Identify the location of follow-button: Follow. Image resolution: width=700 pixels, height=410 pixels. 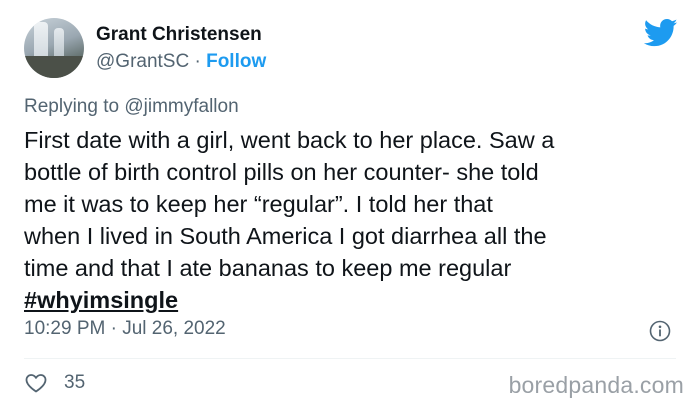
(236, 61).